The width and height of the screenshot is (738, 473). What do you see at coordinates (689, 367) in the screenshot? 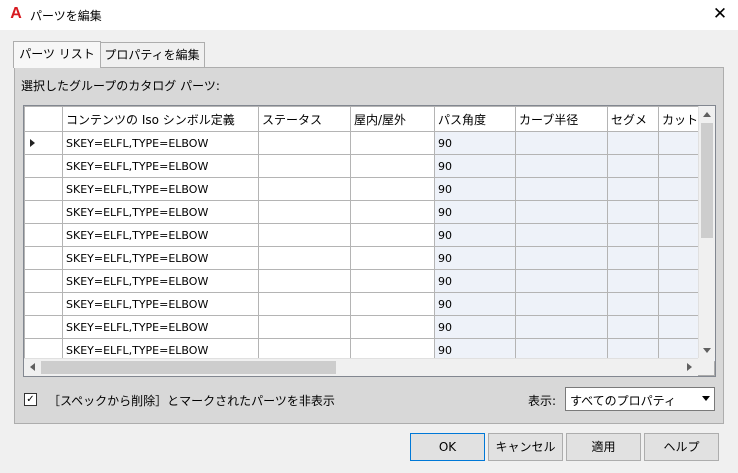
I see `scroll-right-icon` at bounding box center [689, 367].